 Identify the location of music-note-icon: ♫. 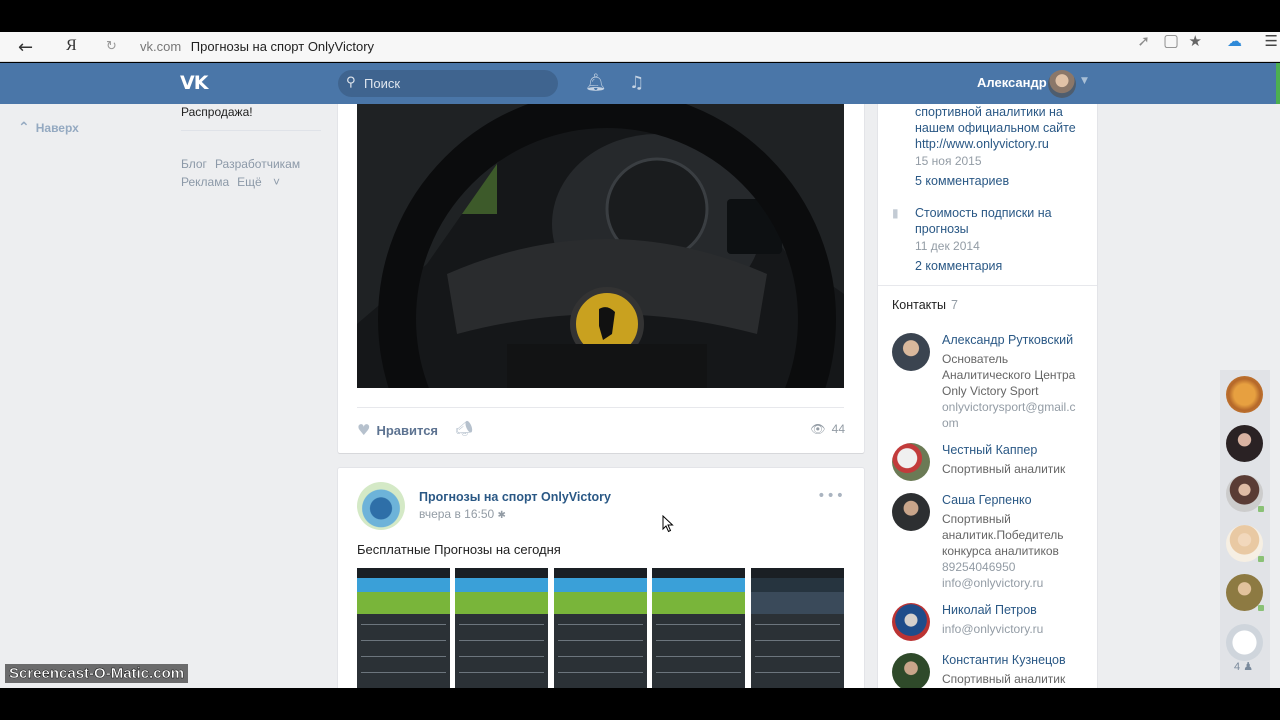
(636, 83).